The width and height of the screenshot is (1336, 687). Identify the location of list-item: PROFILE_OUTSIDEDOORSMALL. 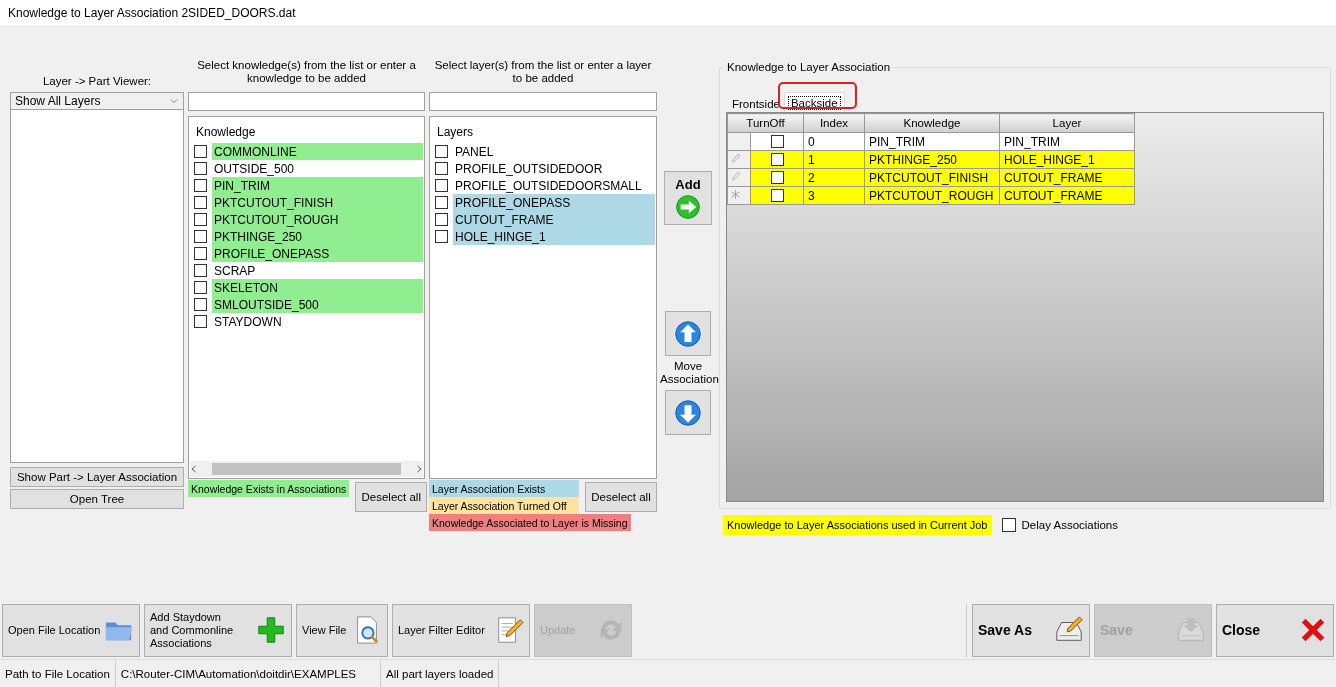
(554, 185).